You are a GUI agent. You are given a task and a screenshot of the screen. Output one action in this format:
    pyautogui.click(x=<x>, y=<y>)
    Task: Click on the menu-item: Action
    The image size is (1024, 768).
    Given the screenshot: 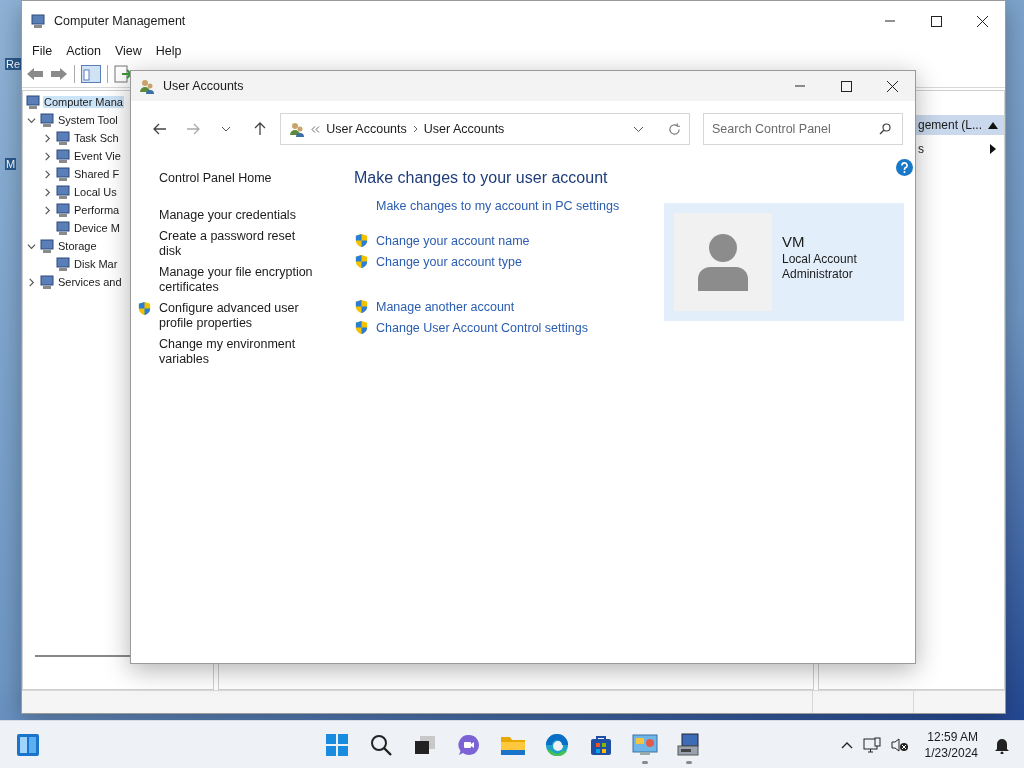 What is the action you would take?
    pyautogui.click(x=83, y=51)
    